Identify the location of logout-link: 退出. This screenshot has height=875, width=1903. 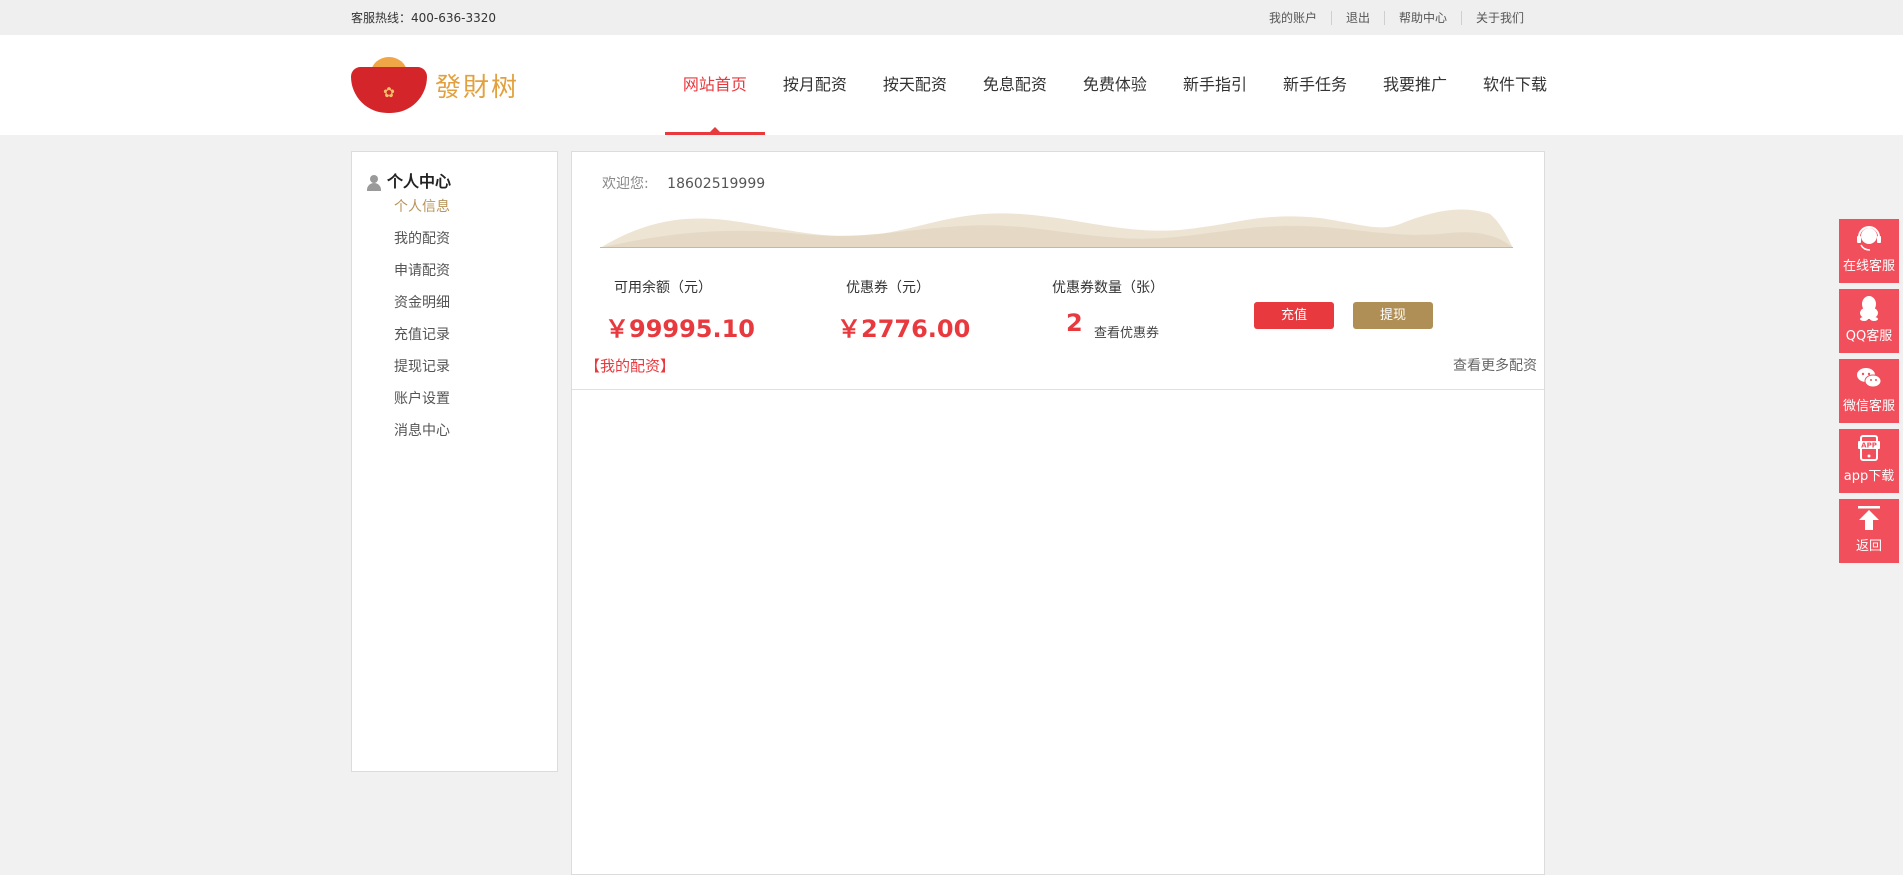
(1357, 17).